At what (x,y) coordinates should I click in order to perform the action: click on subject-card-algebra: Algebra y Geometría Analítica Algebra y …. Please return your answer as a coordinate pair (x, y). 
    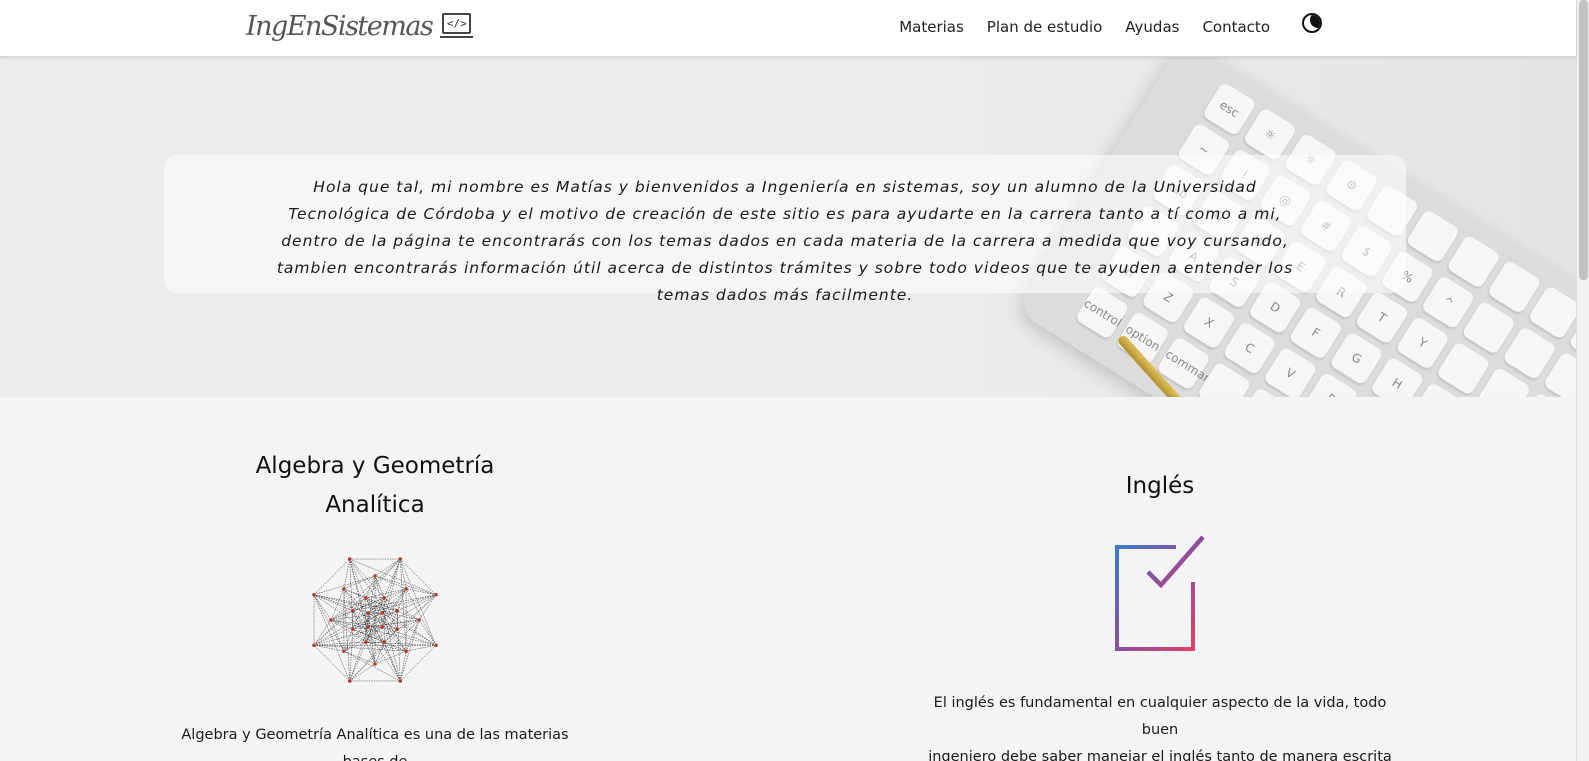
    Looking at the image, I should click on (375, 604).